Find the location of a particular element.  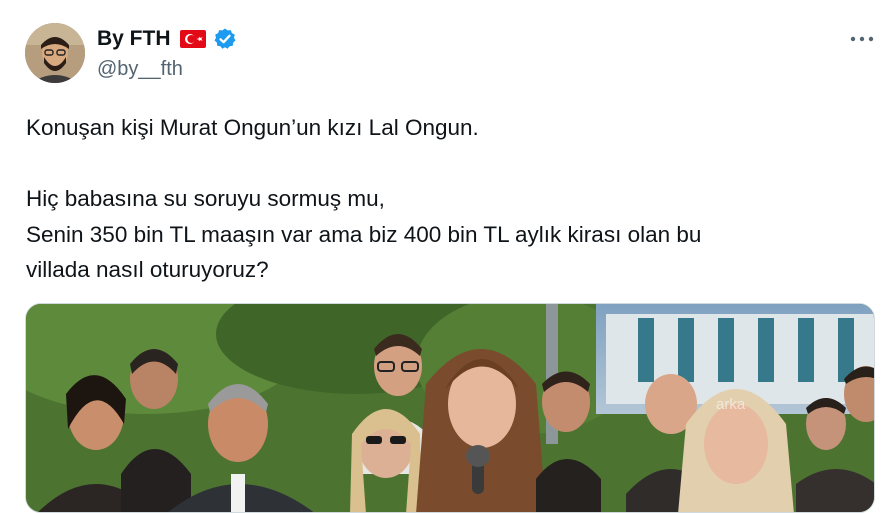

author-name-row: By FTH is located at coordinates (167, 39).